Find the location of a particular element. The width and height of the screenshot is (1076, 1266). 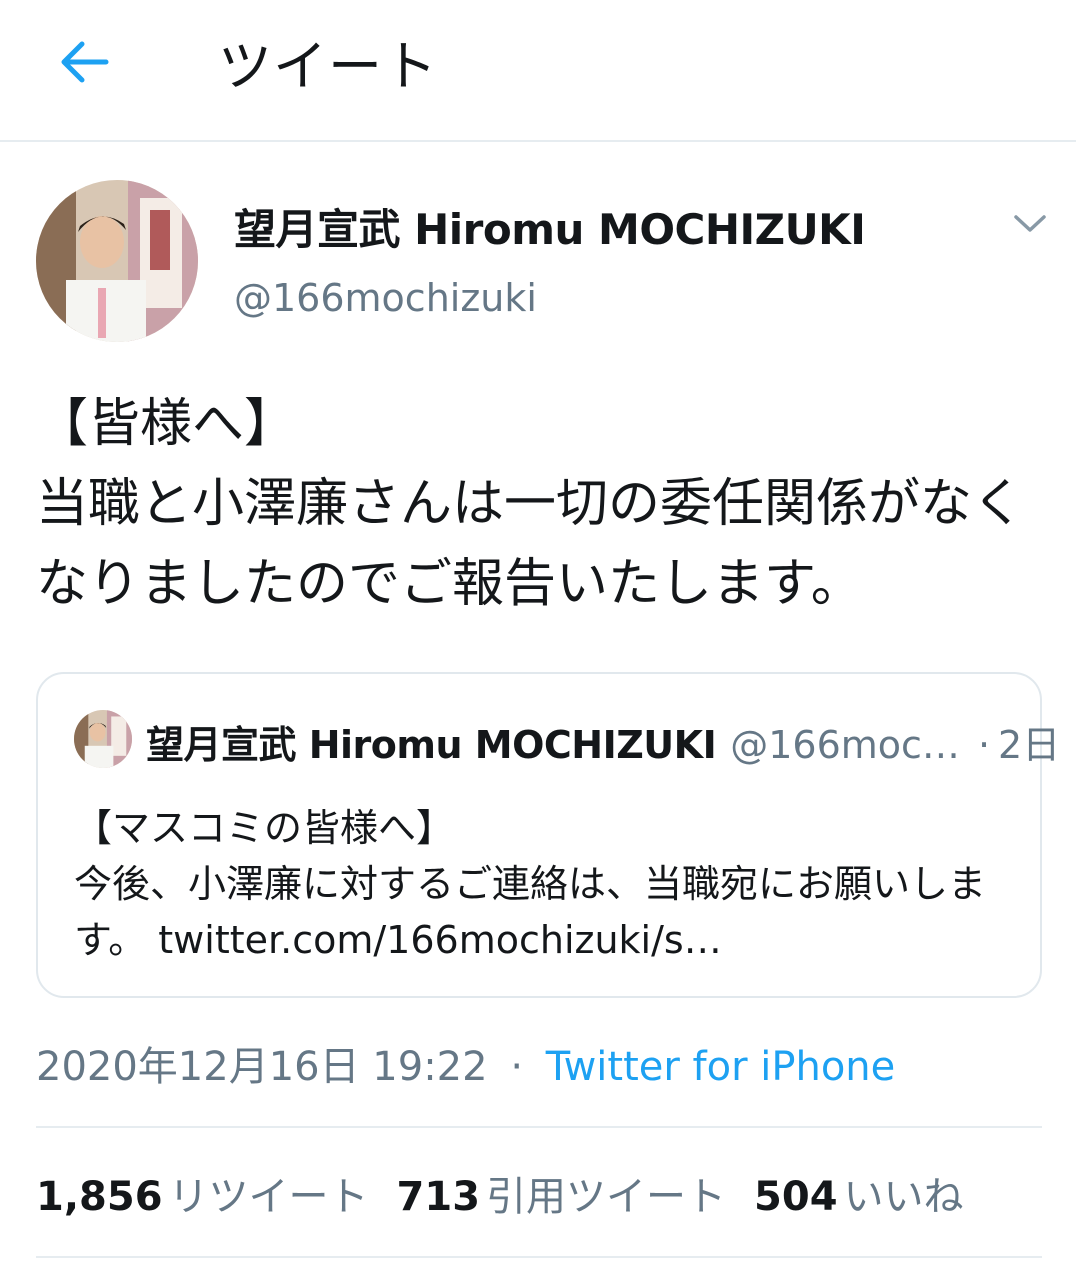

stats-divider-top is located at coordinates (539, 1127).